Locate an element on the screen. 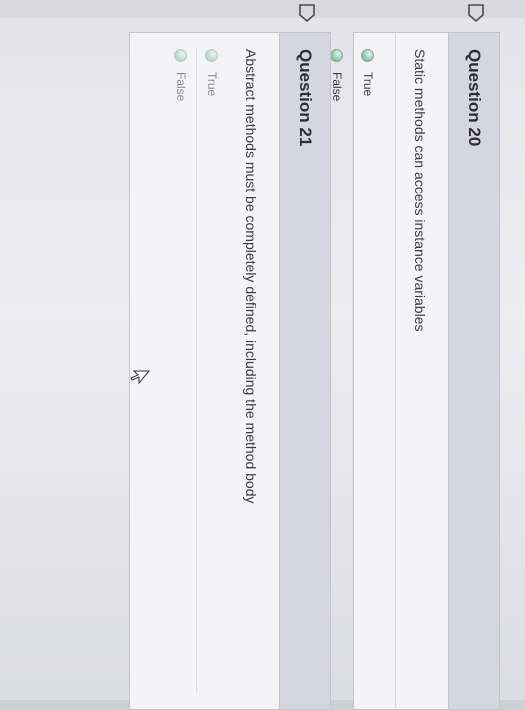 The width and height of the screenshot is (525, 710). question-title: Question 21 is located at coordinates (305, 98).